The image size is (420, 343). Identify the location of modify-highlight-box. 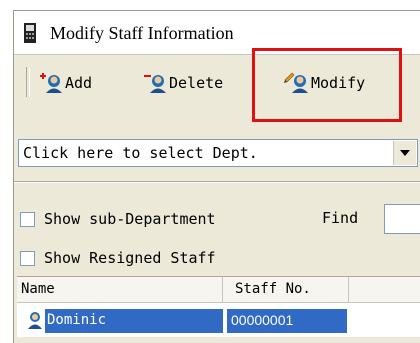
(327, 85).